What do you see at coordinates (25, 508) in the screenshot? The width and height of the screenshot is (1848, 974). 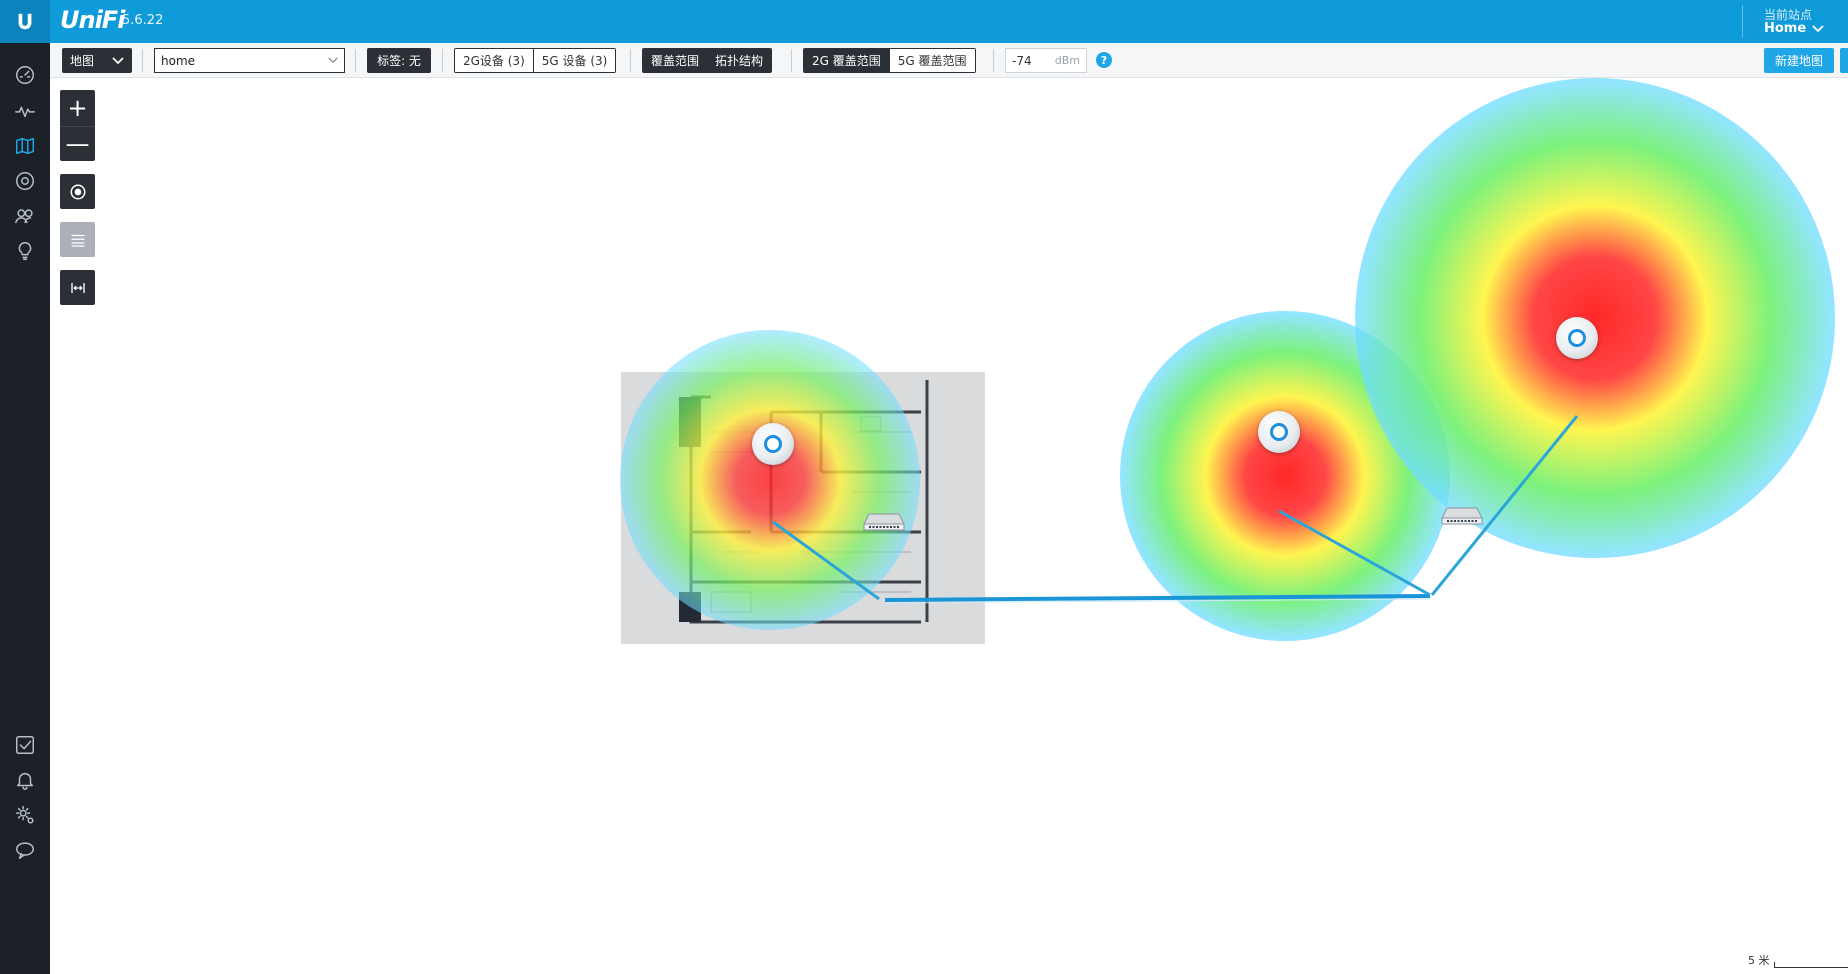 I see `sidebar` at bounding box center [25, 508].